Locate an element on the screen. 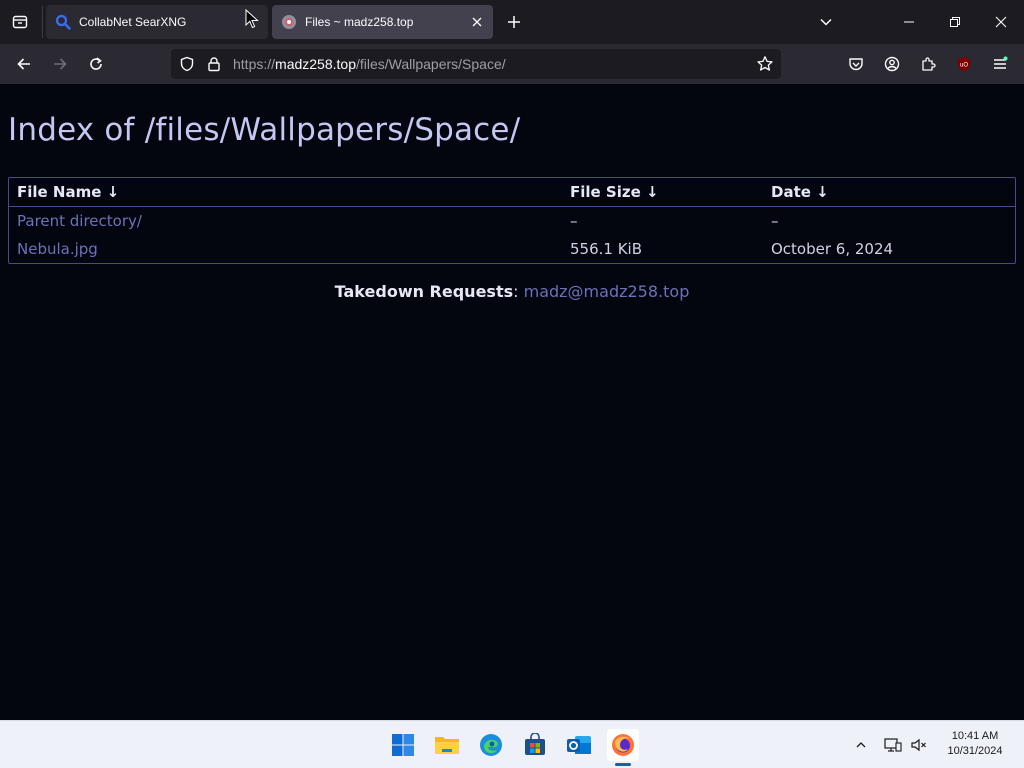 This screenshot has width=1024, height=768. extensions-puzzle-icon is located at coordinates (928, 64).